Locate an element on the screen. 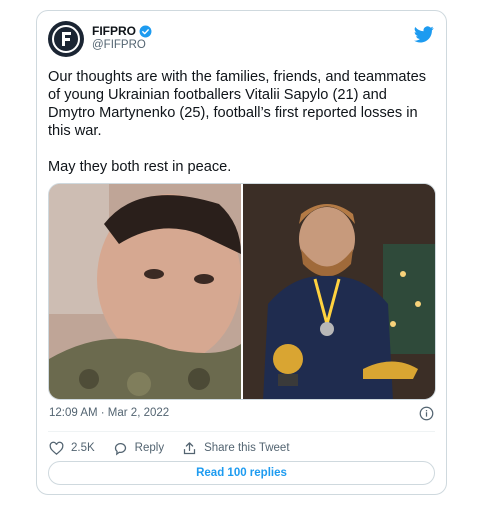 The height and width of the screenshot is (510, 480). divider is located at coordinates (241, 431).